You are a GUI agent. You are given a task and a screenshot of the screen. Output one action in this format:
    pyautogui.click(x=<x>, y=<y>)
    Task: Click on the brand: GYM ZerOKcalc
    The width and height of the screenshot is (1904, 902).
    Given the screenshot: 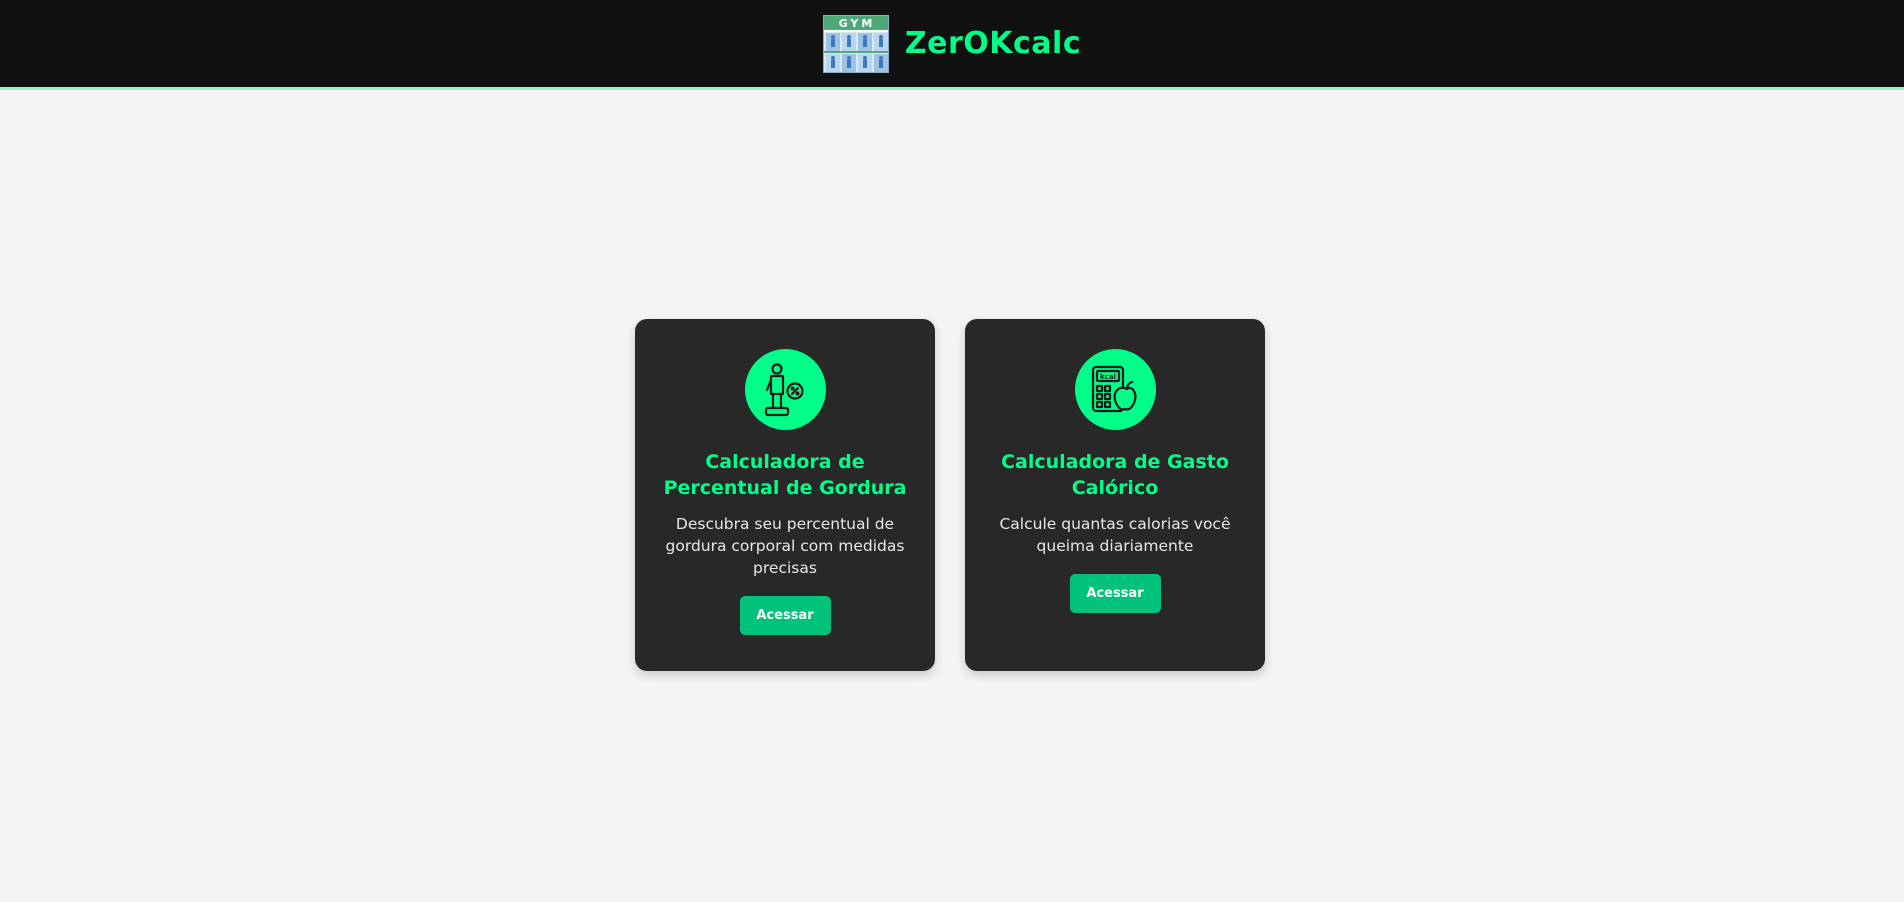 What is the action you would take?
    pyautogui.click(x=952, y=43)
    